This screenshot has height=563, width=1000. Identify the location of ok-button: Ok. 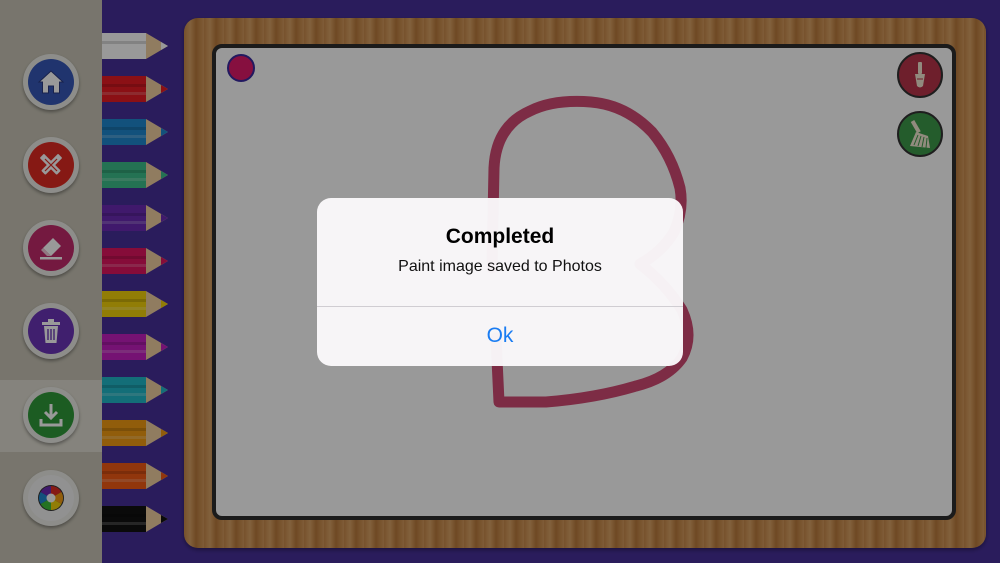
(500, 336).